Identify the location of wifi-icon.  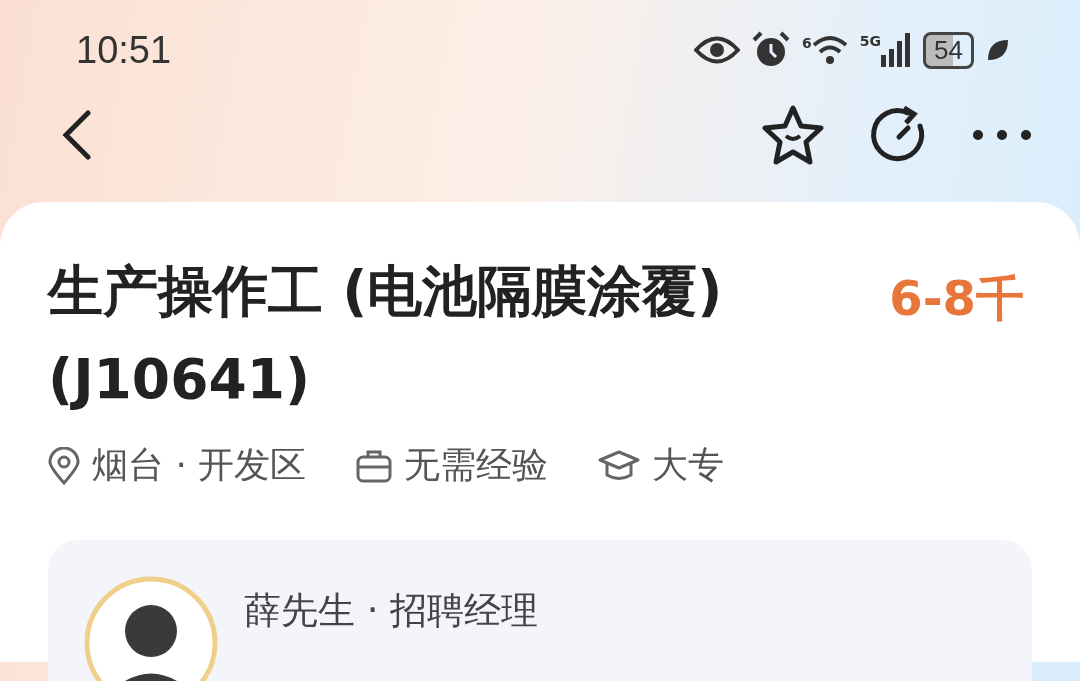
(829, 50).